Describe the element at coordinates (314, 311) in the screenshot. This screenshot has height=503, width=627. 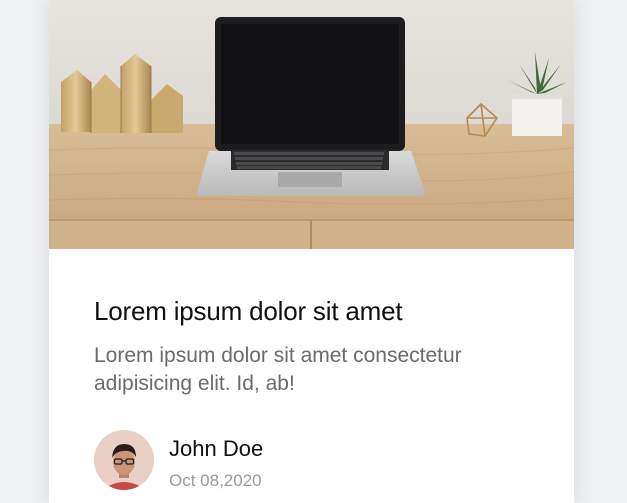
I see `card-title: Lorem ipsum dolor sit amet` at that location.